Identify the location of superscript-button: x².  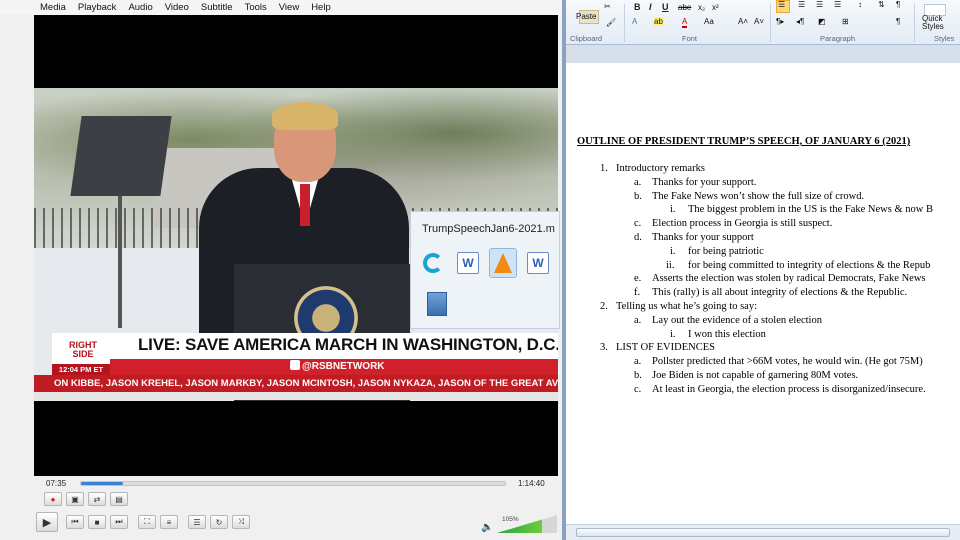
(715, 7).